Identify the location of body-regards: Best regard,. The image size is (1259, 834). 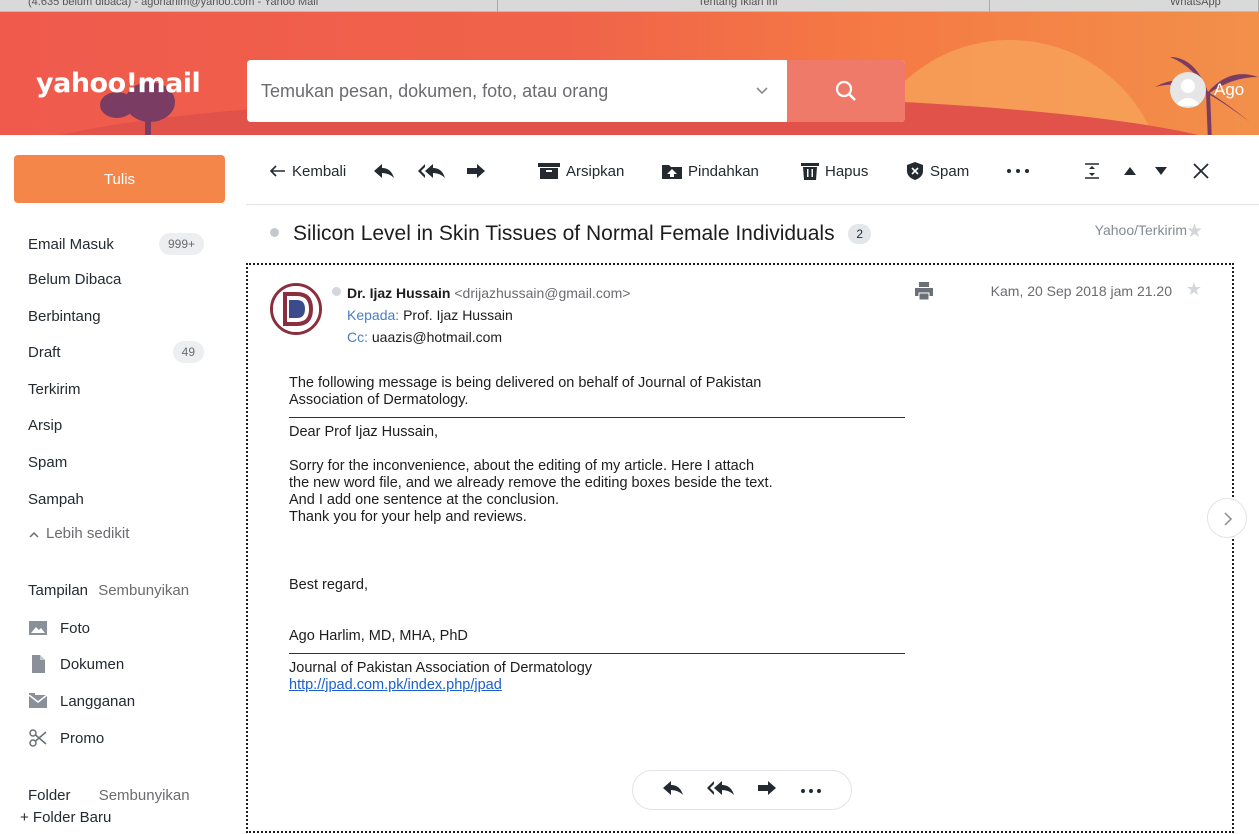
(328, 585).